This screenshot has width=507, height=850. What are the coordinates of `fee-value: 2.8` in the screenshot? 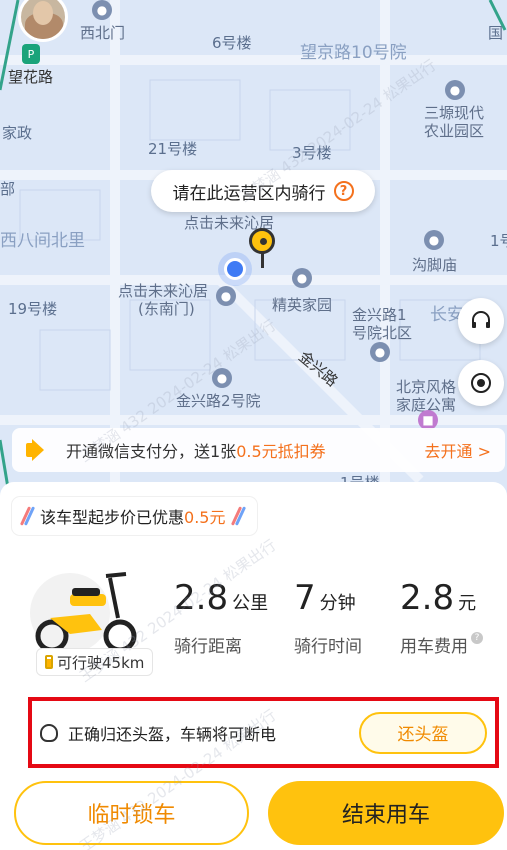 It's located at (427, 598).